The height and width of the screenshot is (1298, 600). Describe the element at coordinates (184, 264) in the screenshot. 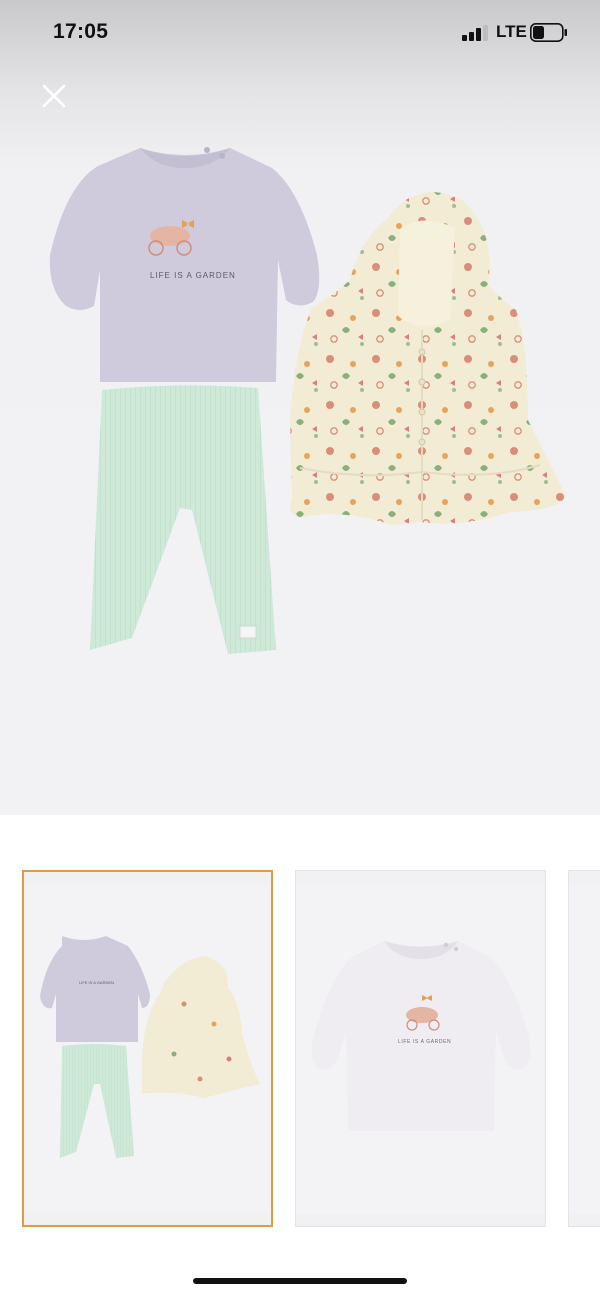

I see `purple-sweatshirt: LIFE IS A GARDEN` at that location.